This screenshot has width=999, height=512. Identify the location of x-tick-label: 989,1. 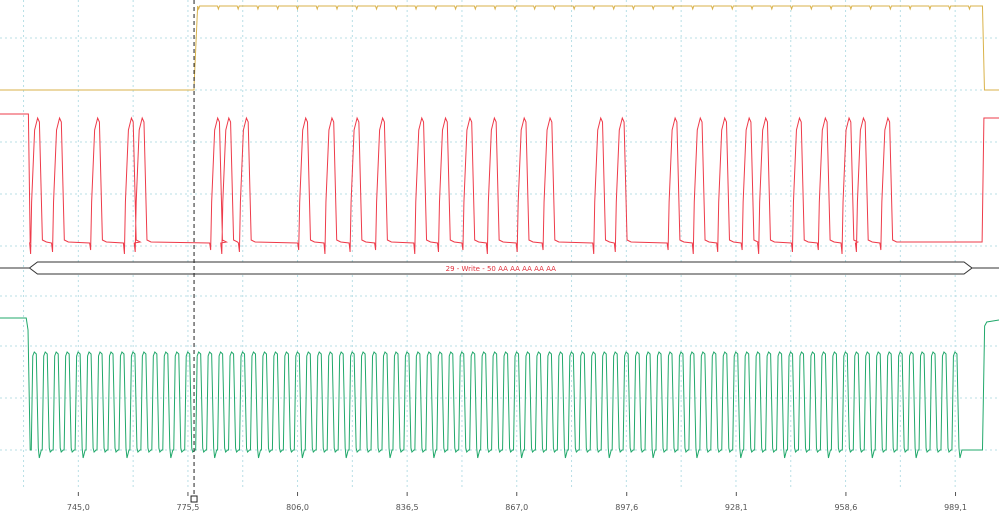
(955, 507).